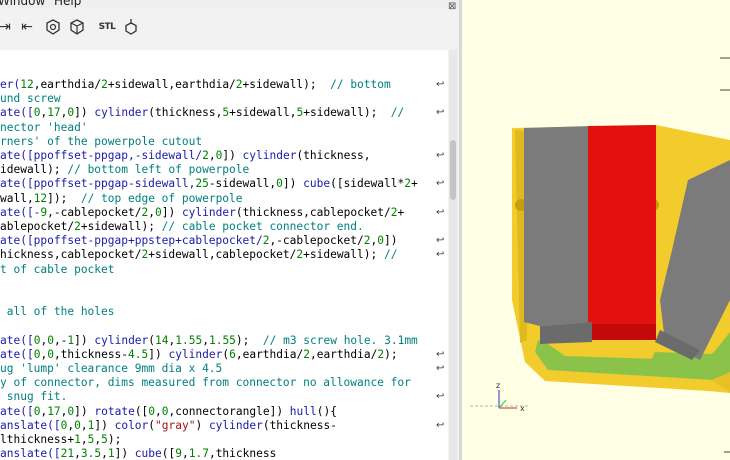 The image size is (730, 460). Describe the element at coordinates (57, 270) in the screenshot. I see `code-line: t of cable pocket` at that location.